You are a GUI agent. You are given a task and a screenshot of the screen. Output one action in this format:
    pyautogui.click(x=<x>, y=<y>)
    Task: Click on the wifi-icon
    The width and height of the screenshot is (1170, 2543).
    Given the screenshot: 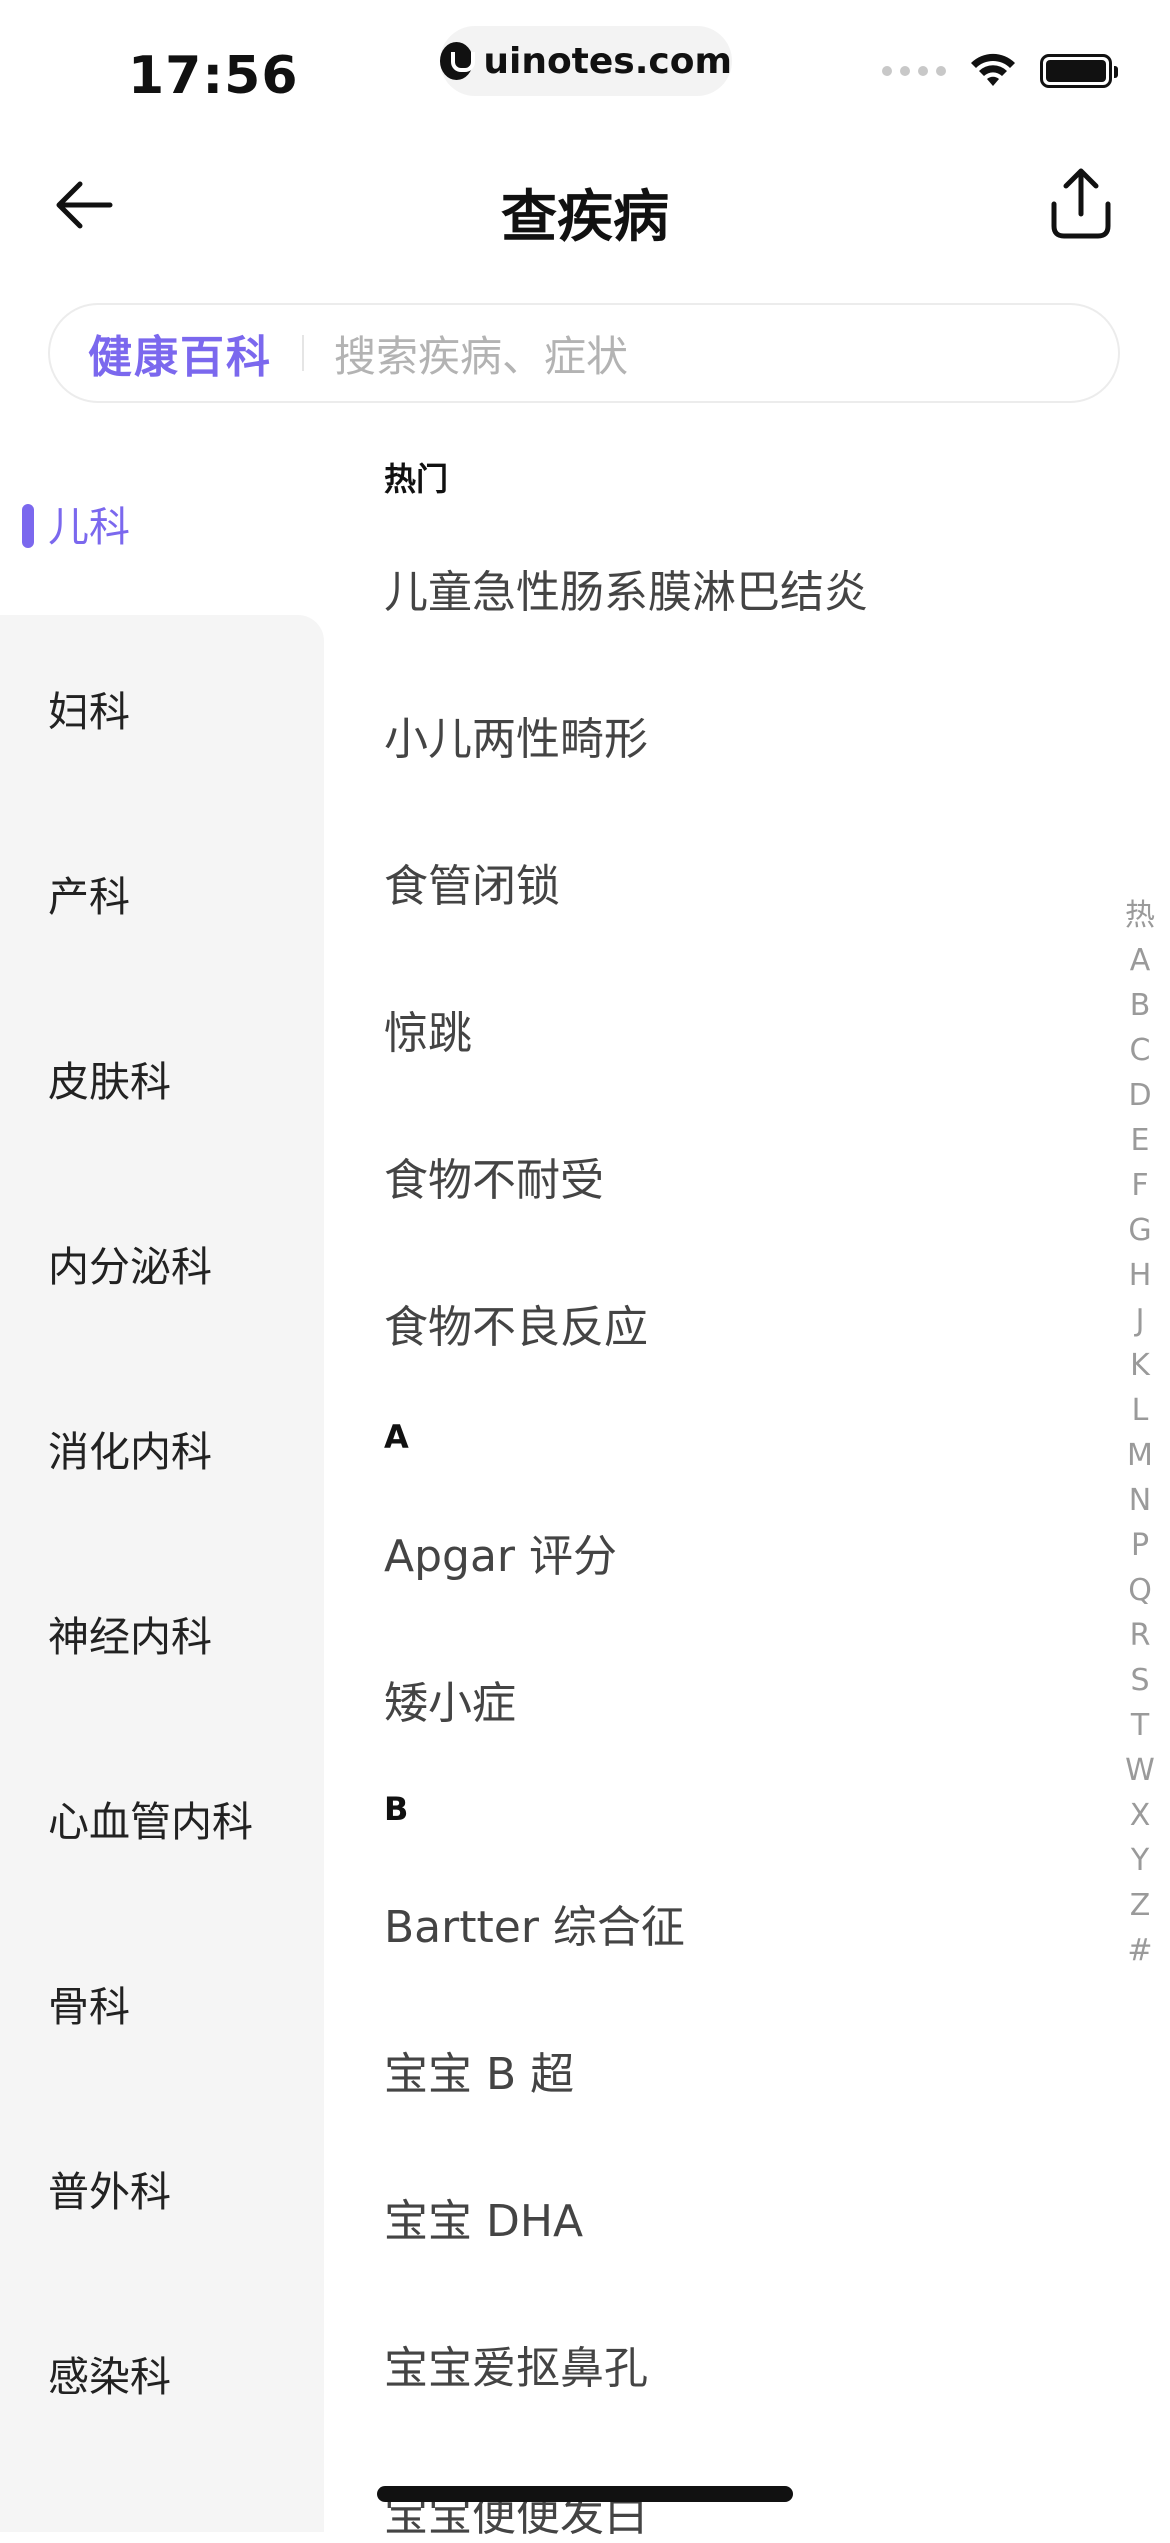 What is the action you would take?
    pyautogui.click(x=993, y=69)
    